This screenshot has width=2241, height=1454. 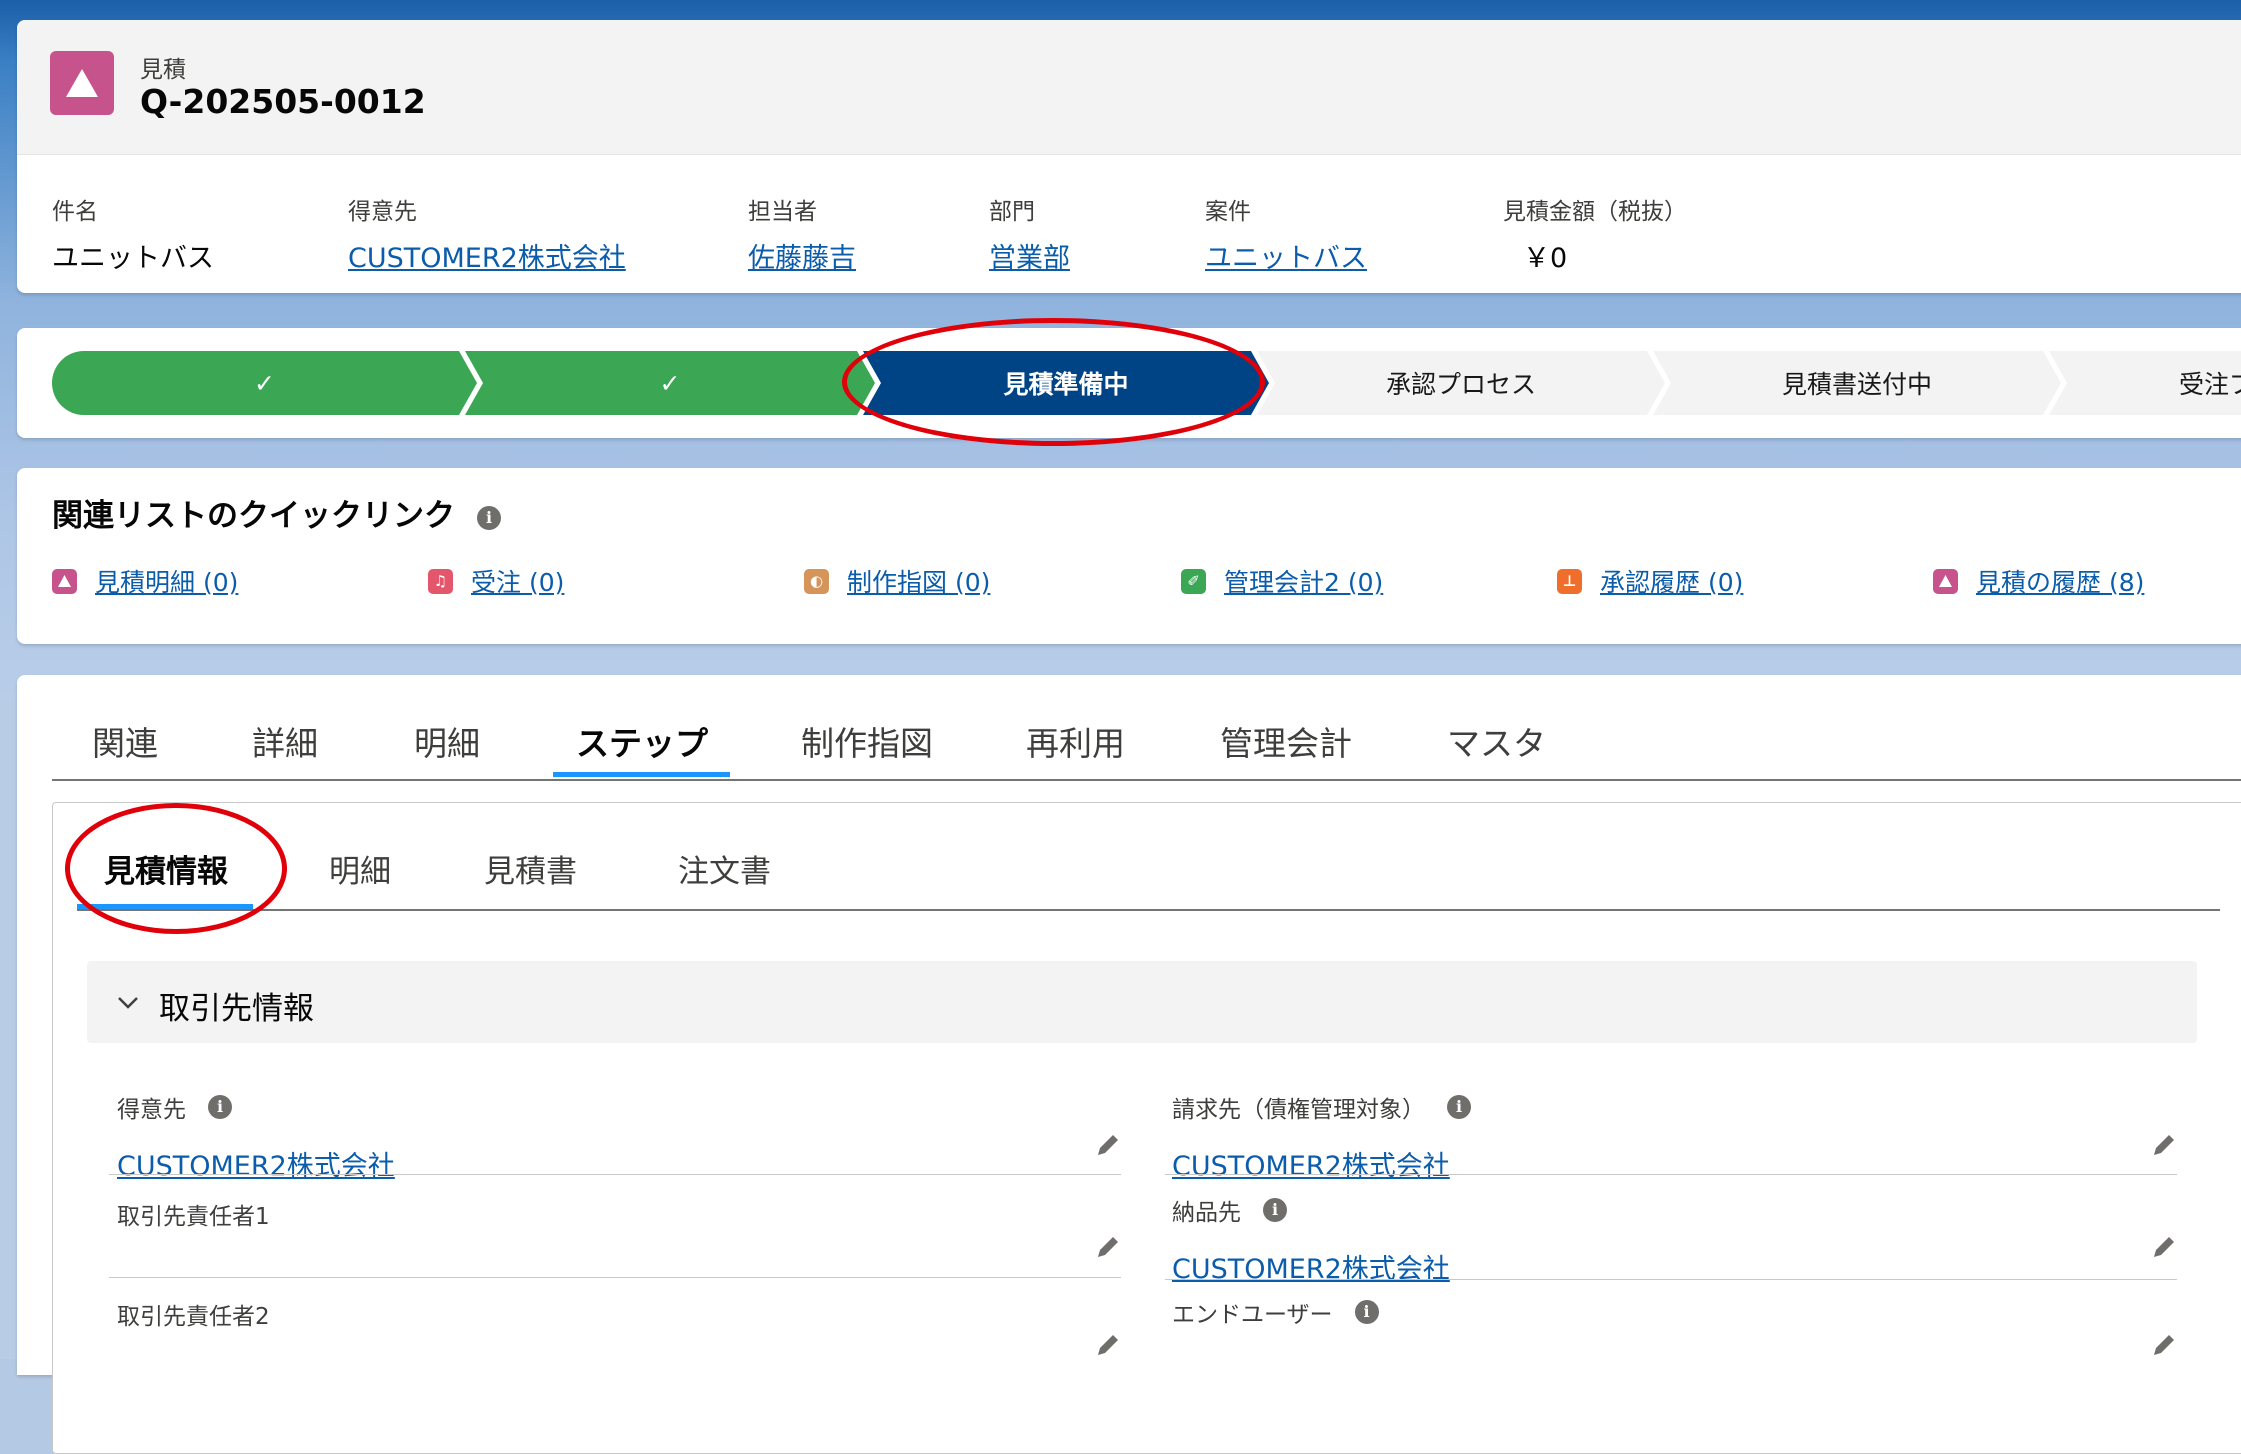 What do you see at coordinates (1569, 581) in the screenshot?
I see `approval-icon: ⊥` at bounding box center [1569, 581].